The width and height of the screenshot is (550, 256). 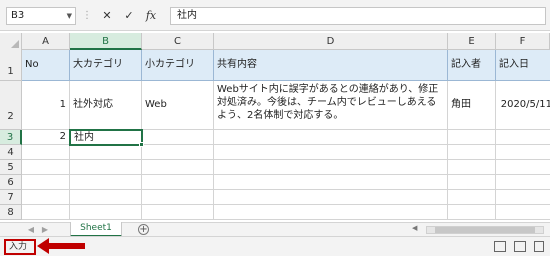 What do you see at coordinates (20, 247) in the screenshot?
I see `cell-mode-indicator: 入力` at bounding box center [20, 247].